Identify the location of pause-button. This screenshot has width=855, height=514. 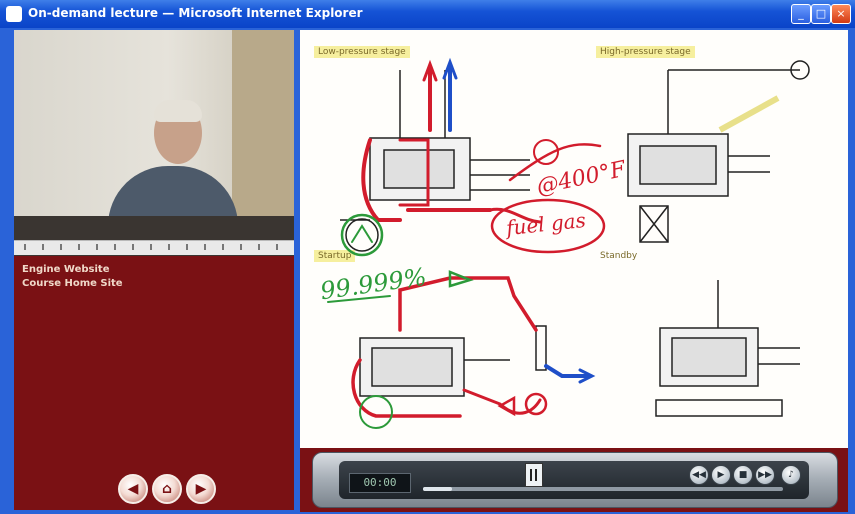
(534, 475).